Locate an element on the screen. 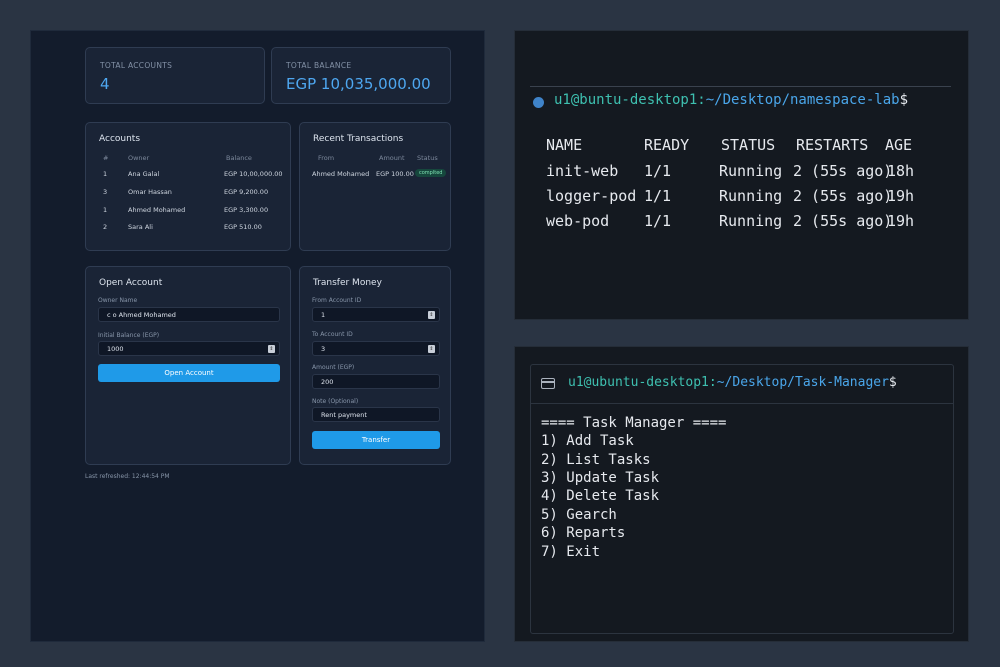  total-balance-label: TOTAL BALANCE is located at coordinates (319, 65).